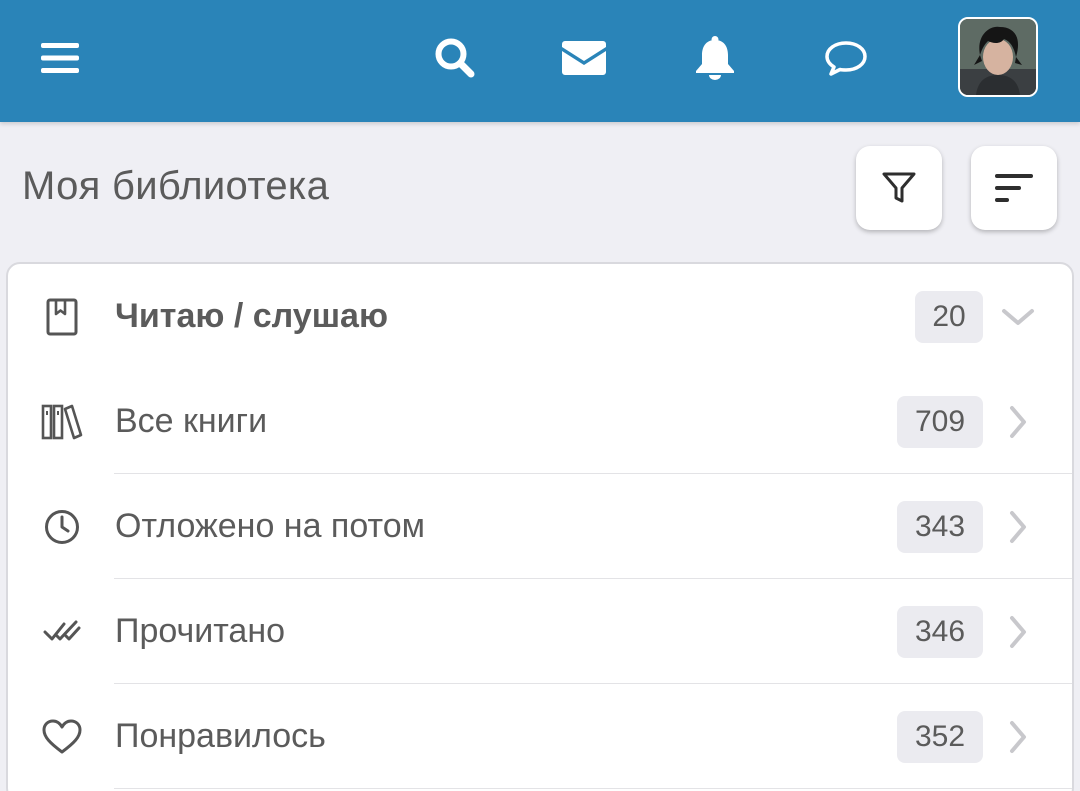 Image resolution: width=1080 pixels, height=791 pixels. What do you see at coordinates (540, 631) in the screenshot?
I see `library-item-read: Прочитано 346` at bounding box center [540, 631].